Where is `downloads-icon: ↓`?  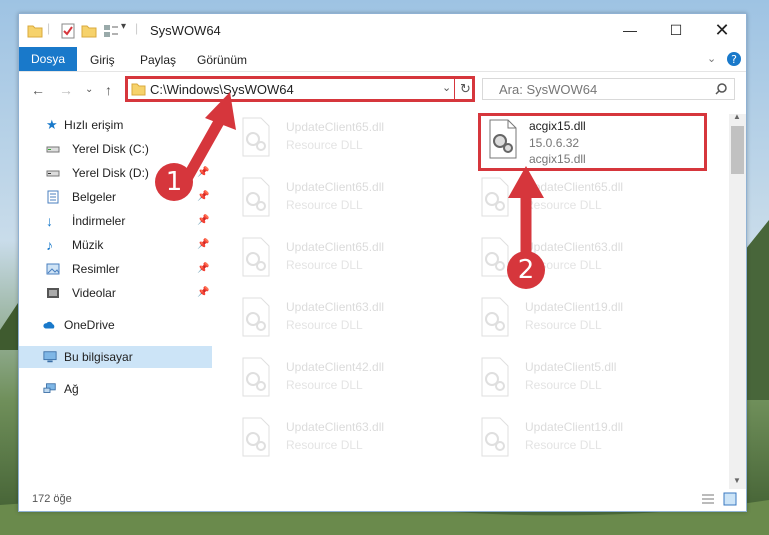 downloads-icon: ↓ is located at coordinates (49, 221).